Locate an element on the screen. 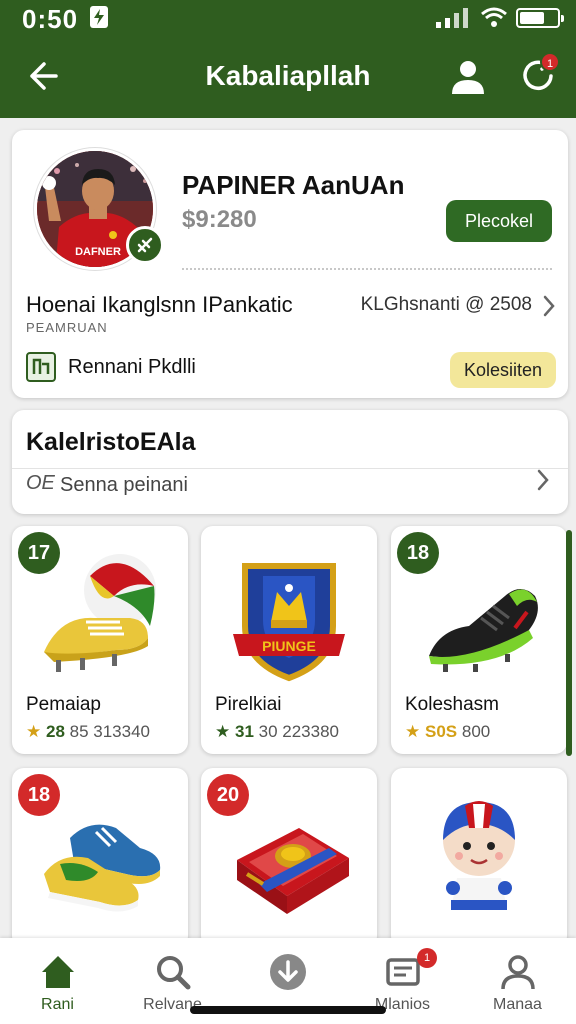 Image resolution: width=576 pixels, height=1024 pixels. item-card: 17 Pemaiap ★ 28 85 313340 is located at coordinates (100, 640).